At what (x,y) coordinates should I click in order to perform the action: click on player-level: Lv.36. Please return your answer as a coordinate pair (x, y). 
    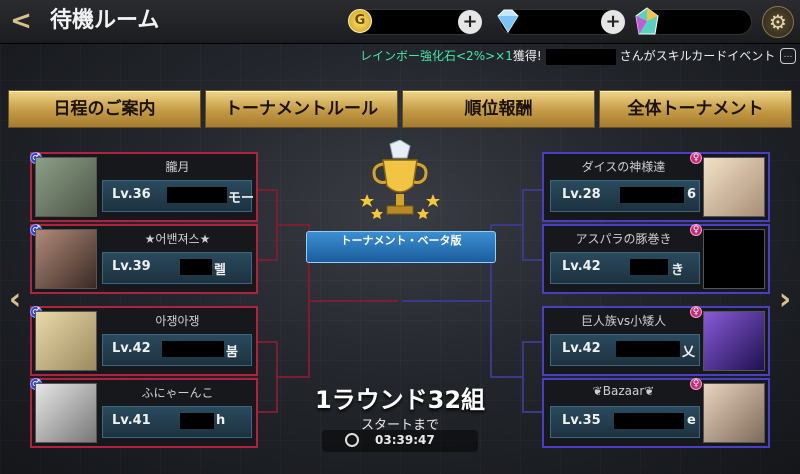
    Looking at the image, I should click on (131, 194).